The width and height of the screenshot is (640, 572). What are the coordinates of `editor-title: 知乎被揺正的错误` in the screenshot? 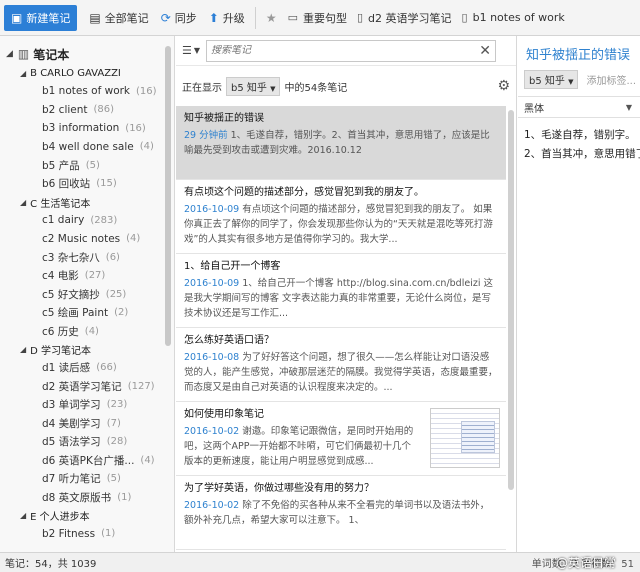 It's located at (579, 52).